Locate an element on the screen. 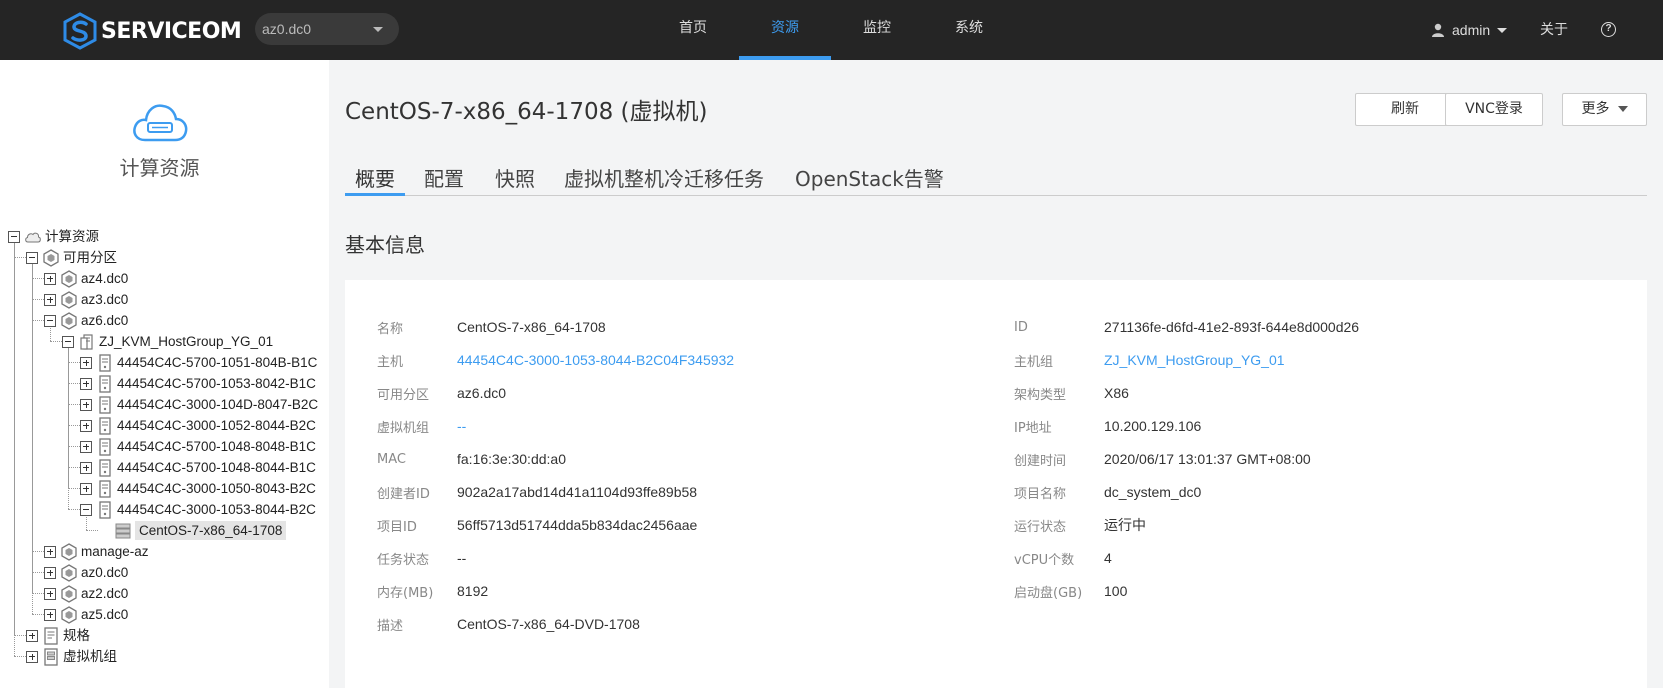 This screenshot has width=1663, height=688. tree-node: manage-az is located at coordinates (96, 551).